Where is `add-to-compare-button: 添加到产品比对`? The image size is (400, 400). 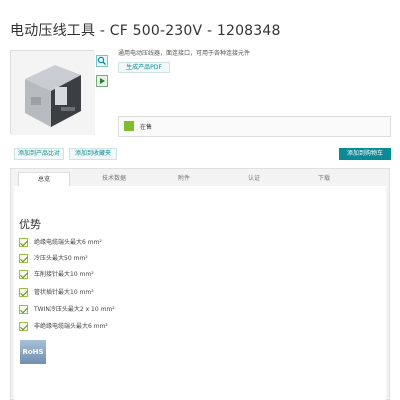 add-to-compare-button: 添加到产品比对 is located at coordinates (39, 154).